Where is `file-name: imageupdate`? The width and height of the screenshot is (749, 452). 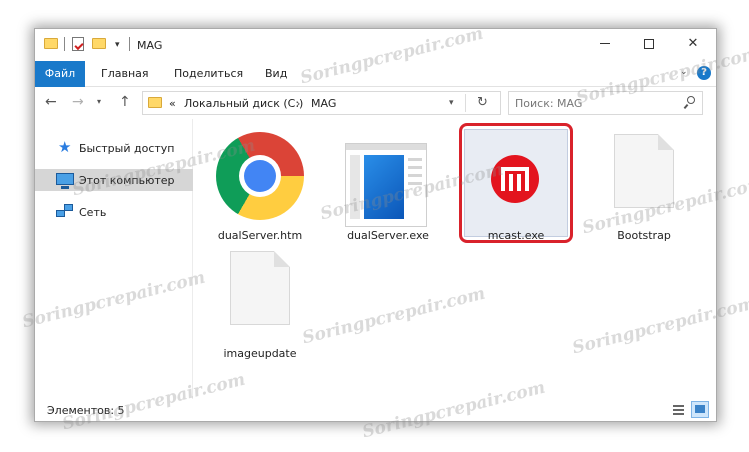
file-name: imageupdate is located at coordinates (260, 353).